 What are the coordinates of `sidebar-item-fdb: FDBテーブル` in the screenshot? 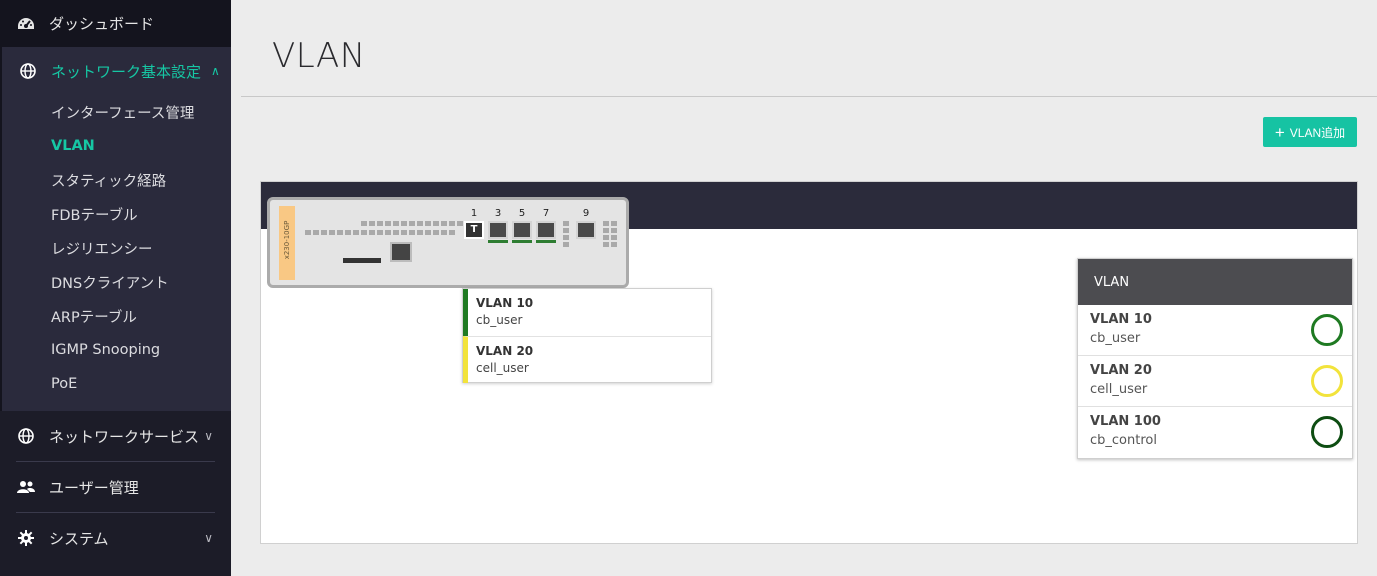 It's located at (116, 214).